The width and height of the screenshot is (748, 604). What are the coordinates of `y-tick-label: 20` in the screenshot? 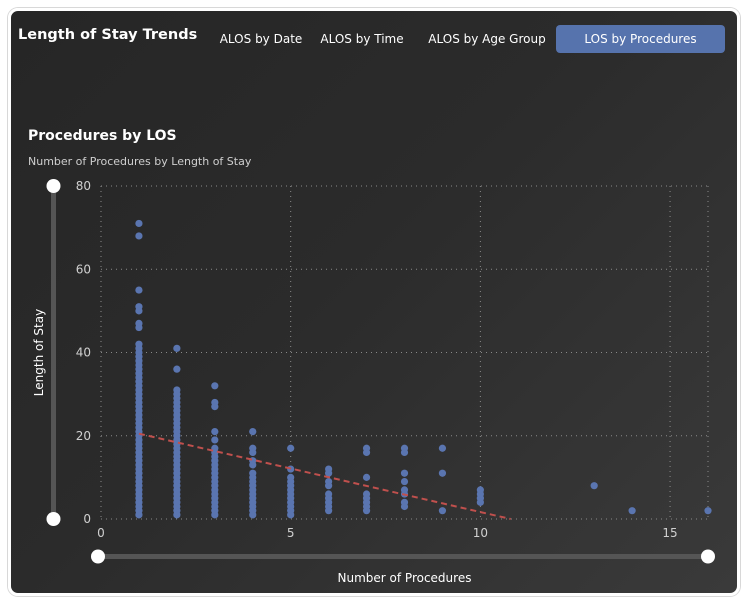 It's located at (83, 436).